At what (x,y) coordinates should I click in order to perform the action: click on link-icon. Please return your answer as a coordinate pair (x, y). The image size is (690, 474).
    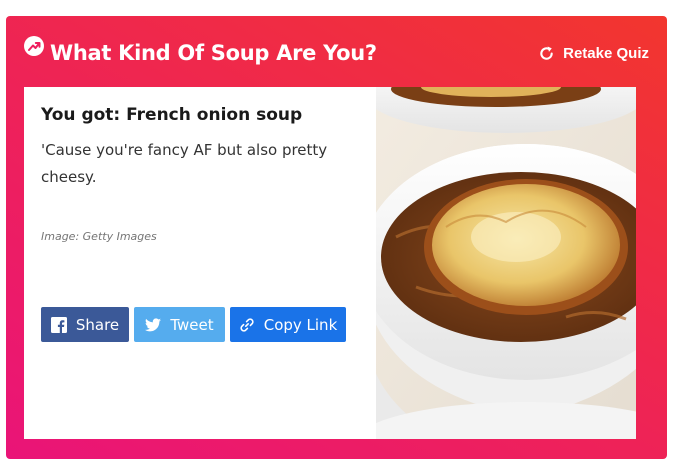
    Looking at the image, I should click on (247, 324).